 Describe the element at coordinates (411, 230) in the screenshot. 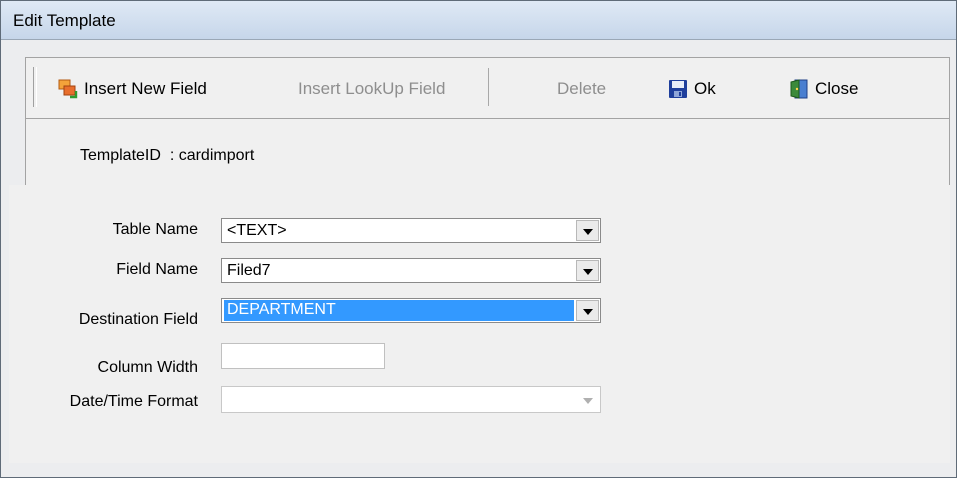

I see `table-name-dropdown: <TEXT>` at that location.